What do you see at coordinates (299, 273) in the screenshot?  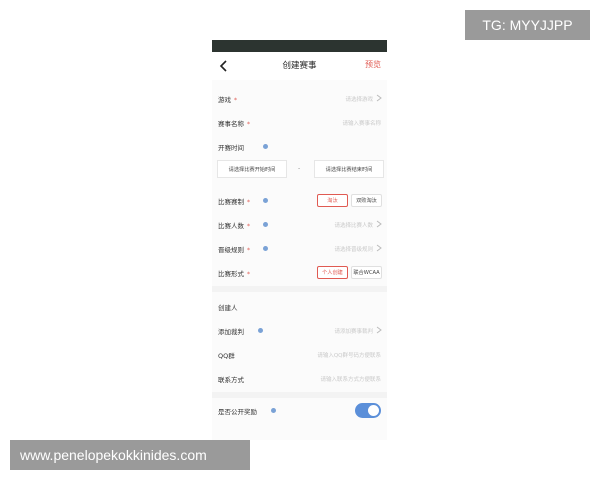 I see `form-type-row: 比赛形式 * 个人创建 联合WCAA` at bounding box center [299, 273].